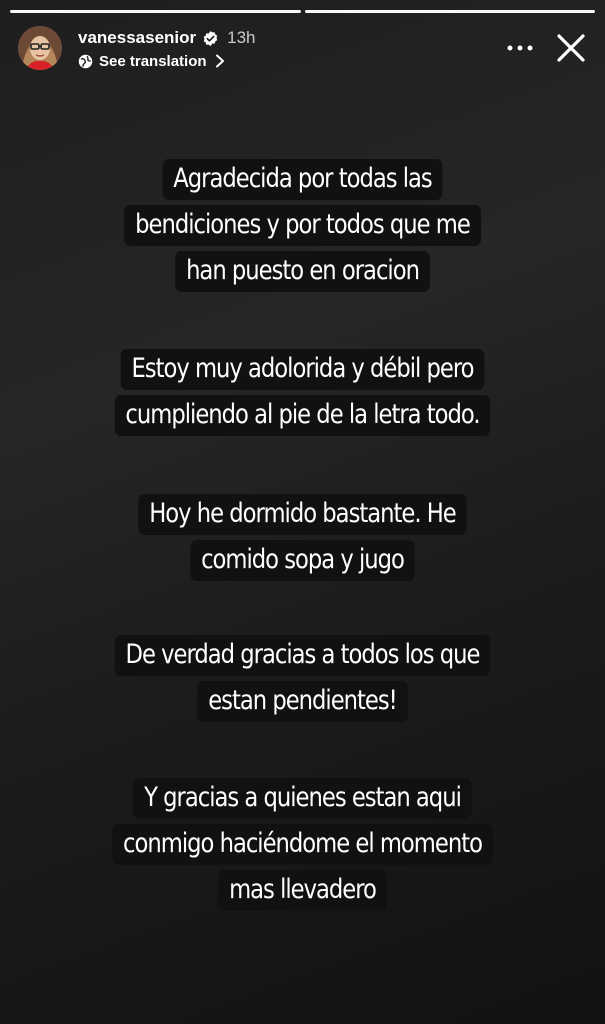 The image size is (605, 1024). What do you see at coordinates (302, 369) in the screenshot?
I see `text-line: Estoy muy adolorida y débil pero` at bounding box center [302, 369].